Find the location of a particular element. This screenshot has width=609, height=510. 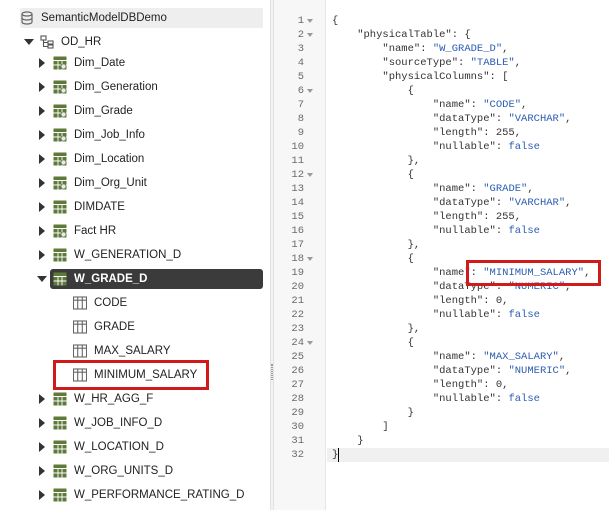

tree-table-label: W_LOCATION_D is located at coordinates (119, 447).